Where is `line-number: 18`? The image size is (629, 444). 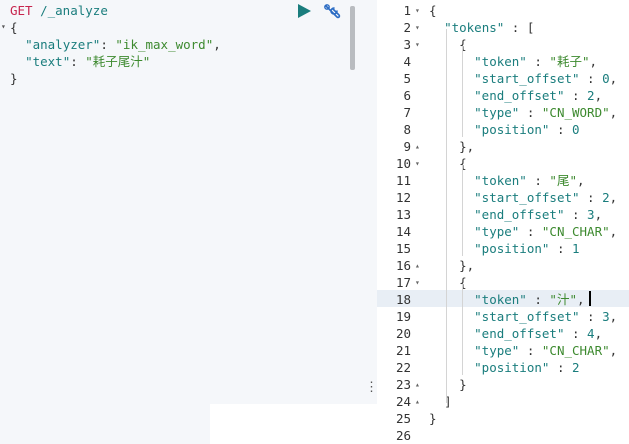
line-number: 18 is located at coordinates (403, 299).